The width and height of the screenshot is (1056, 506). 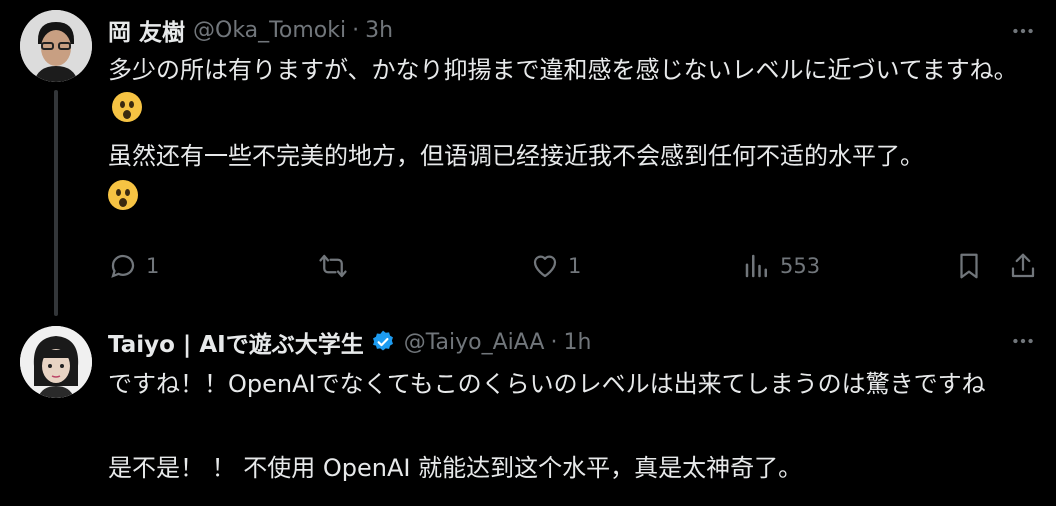 What do you see at coordinates (236, 342) in the screenshot?
I see `author-name: Taiyo | AIで遊ぶ大学生` at bounding box center [236, 342].